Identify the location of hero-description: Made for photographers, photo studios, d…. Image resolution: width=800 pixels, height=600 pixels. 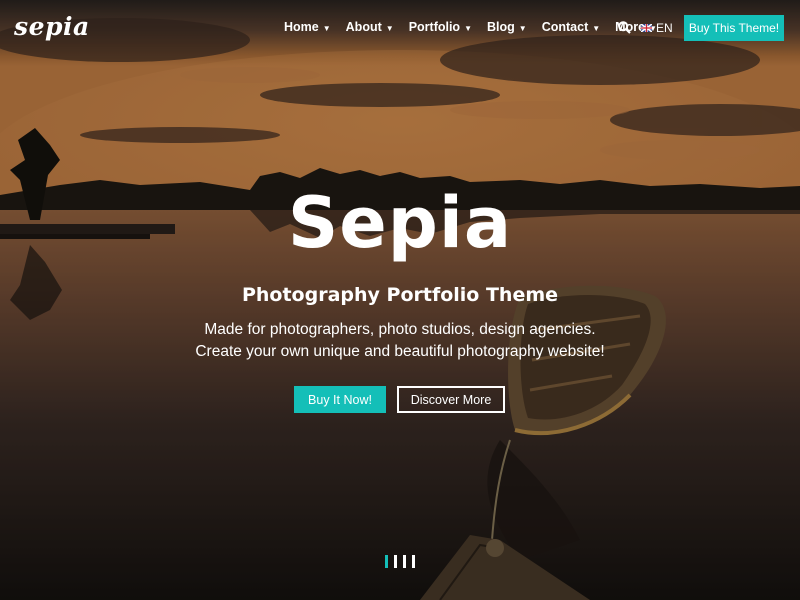
(400, 341).